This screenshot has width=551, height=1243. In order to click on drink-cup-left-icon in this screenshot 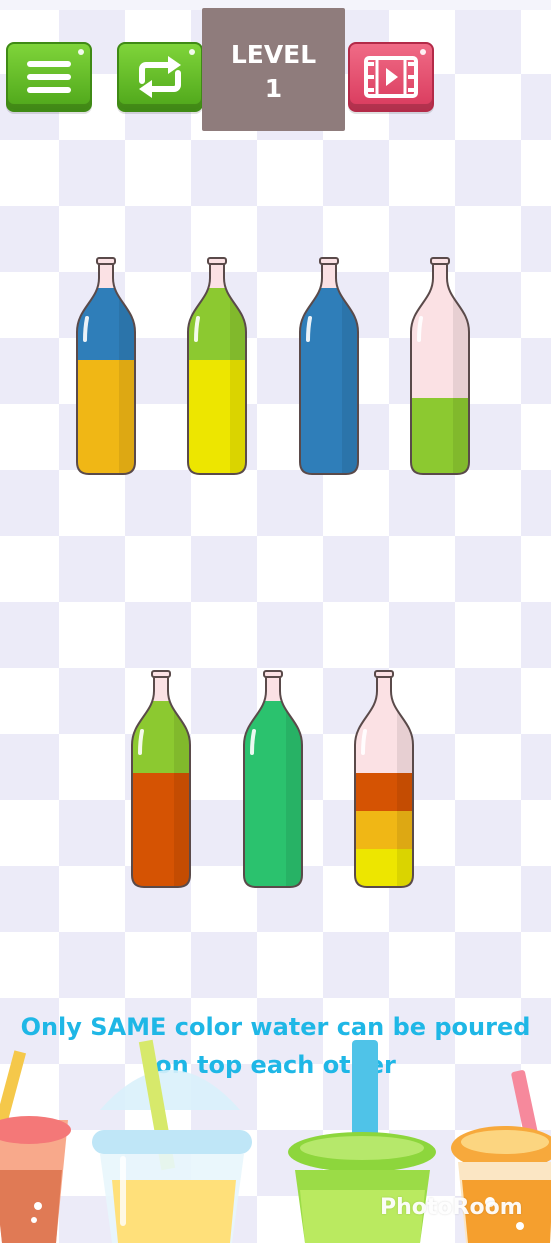, I will do `click(35, 1146)`.